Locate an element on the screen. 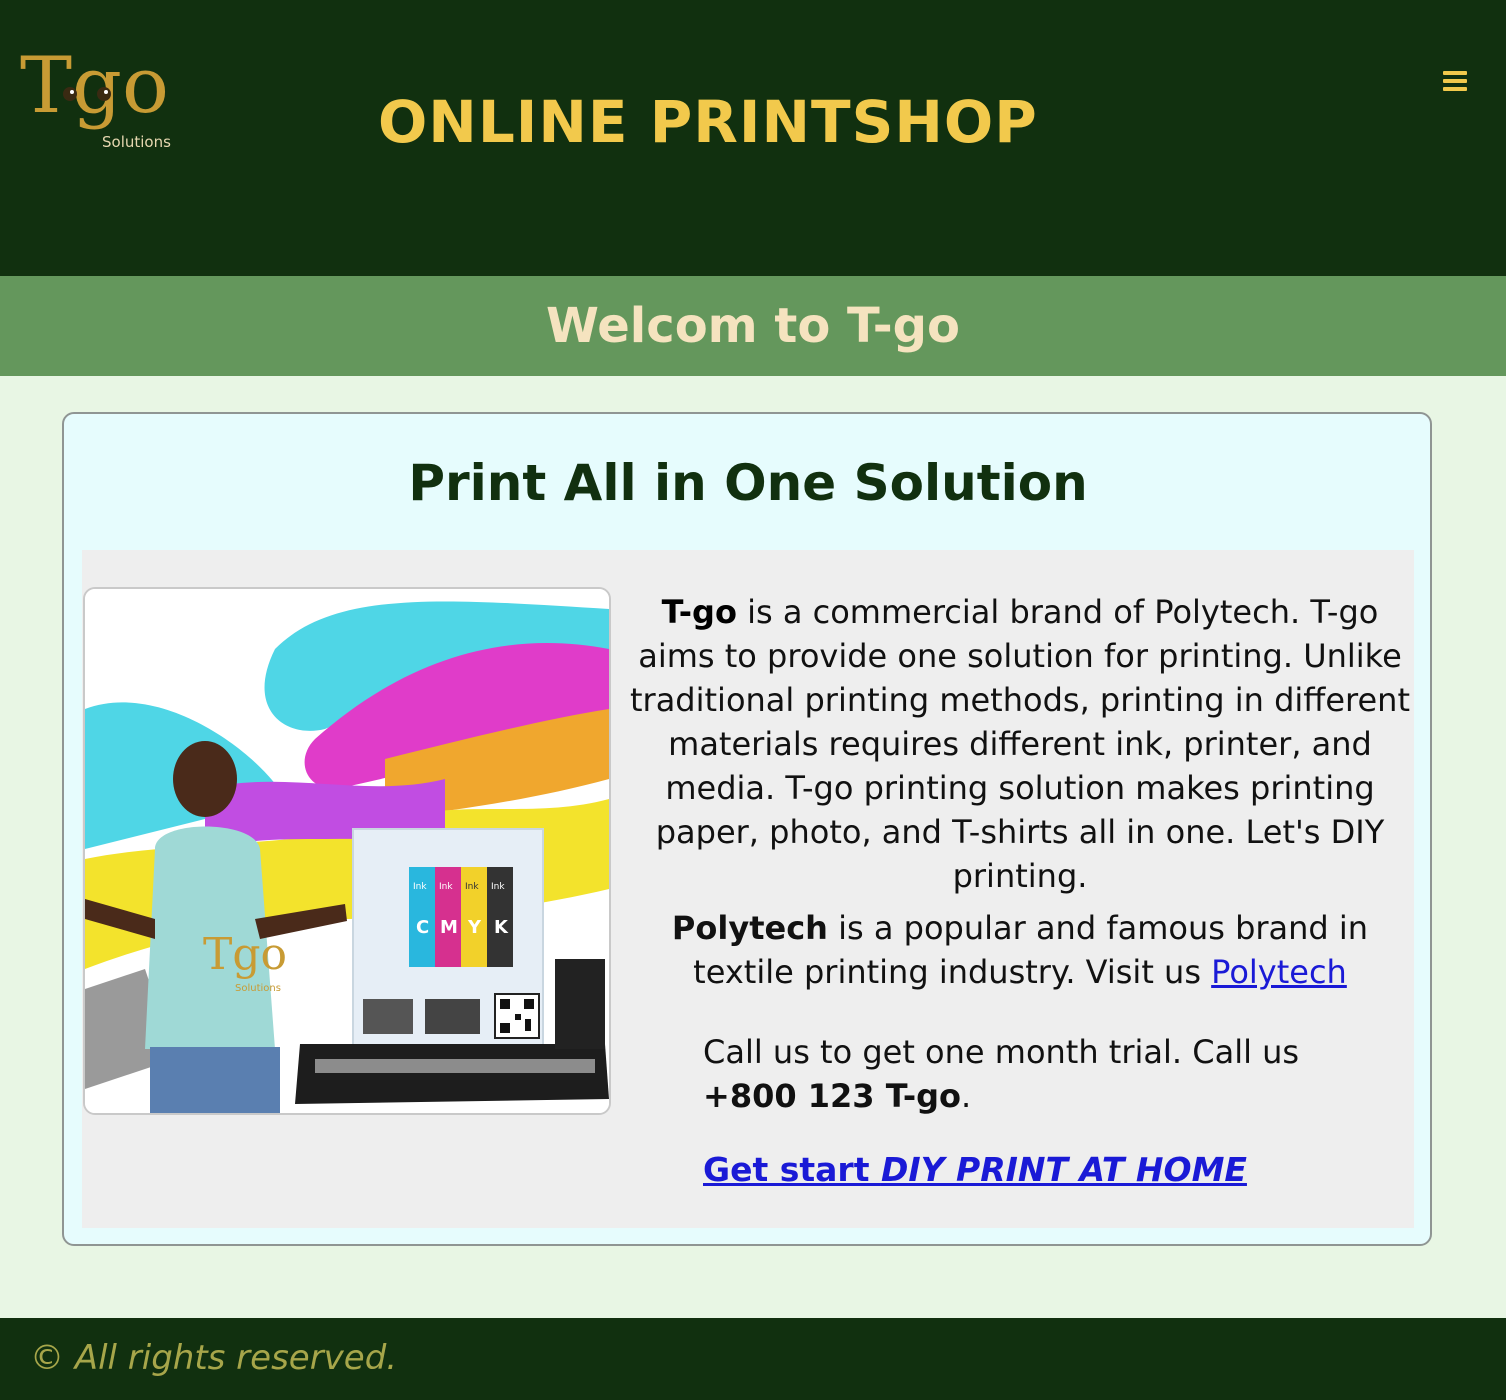  polytech-brand: Polytech is located at coordinates (749, 928).